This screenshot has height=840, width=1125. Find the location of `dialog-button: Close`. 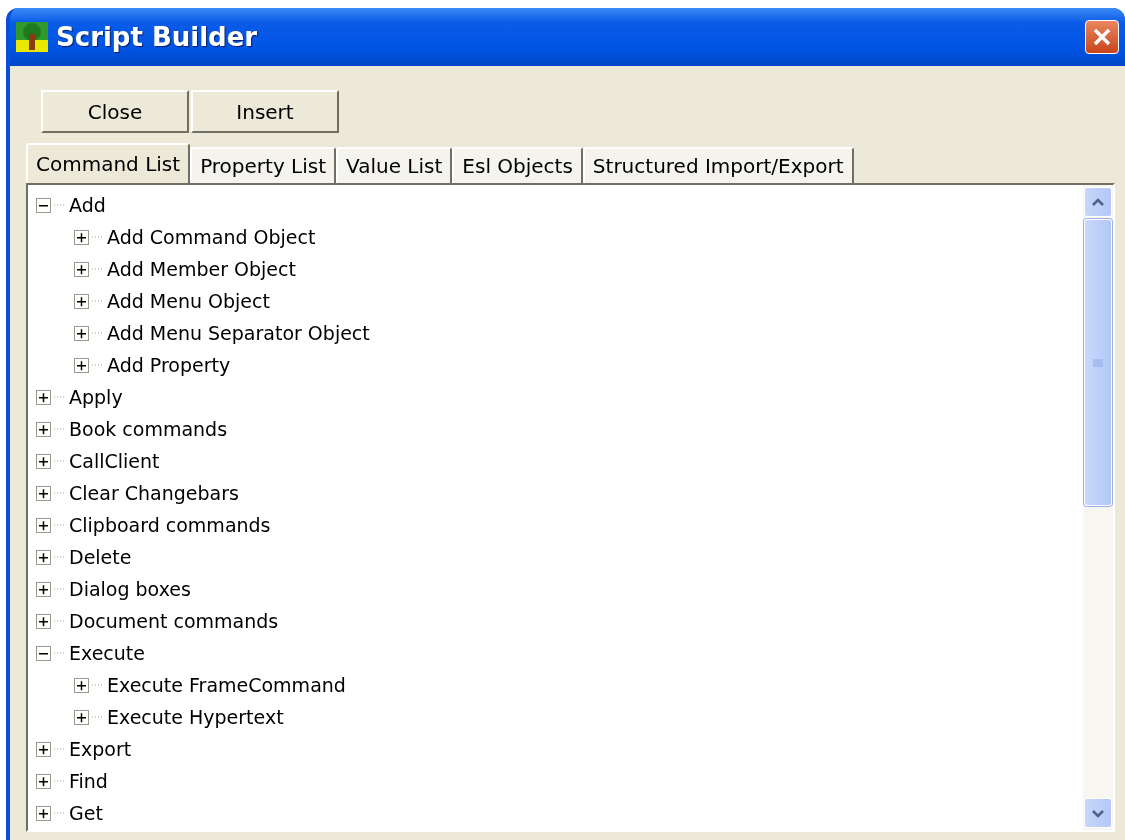

dialog-button: Close is located at coordinates (115, 111).